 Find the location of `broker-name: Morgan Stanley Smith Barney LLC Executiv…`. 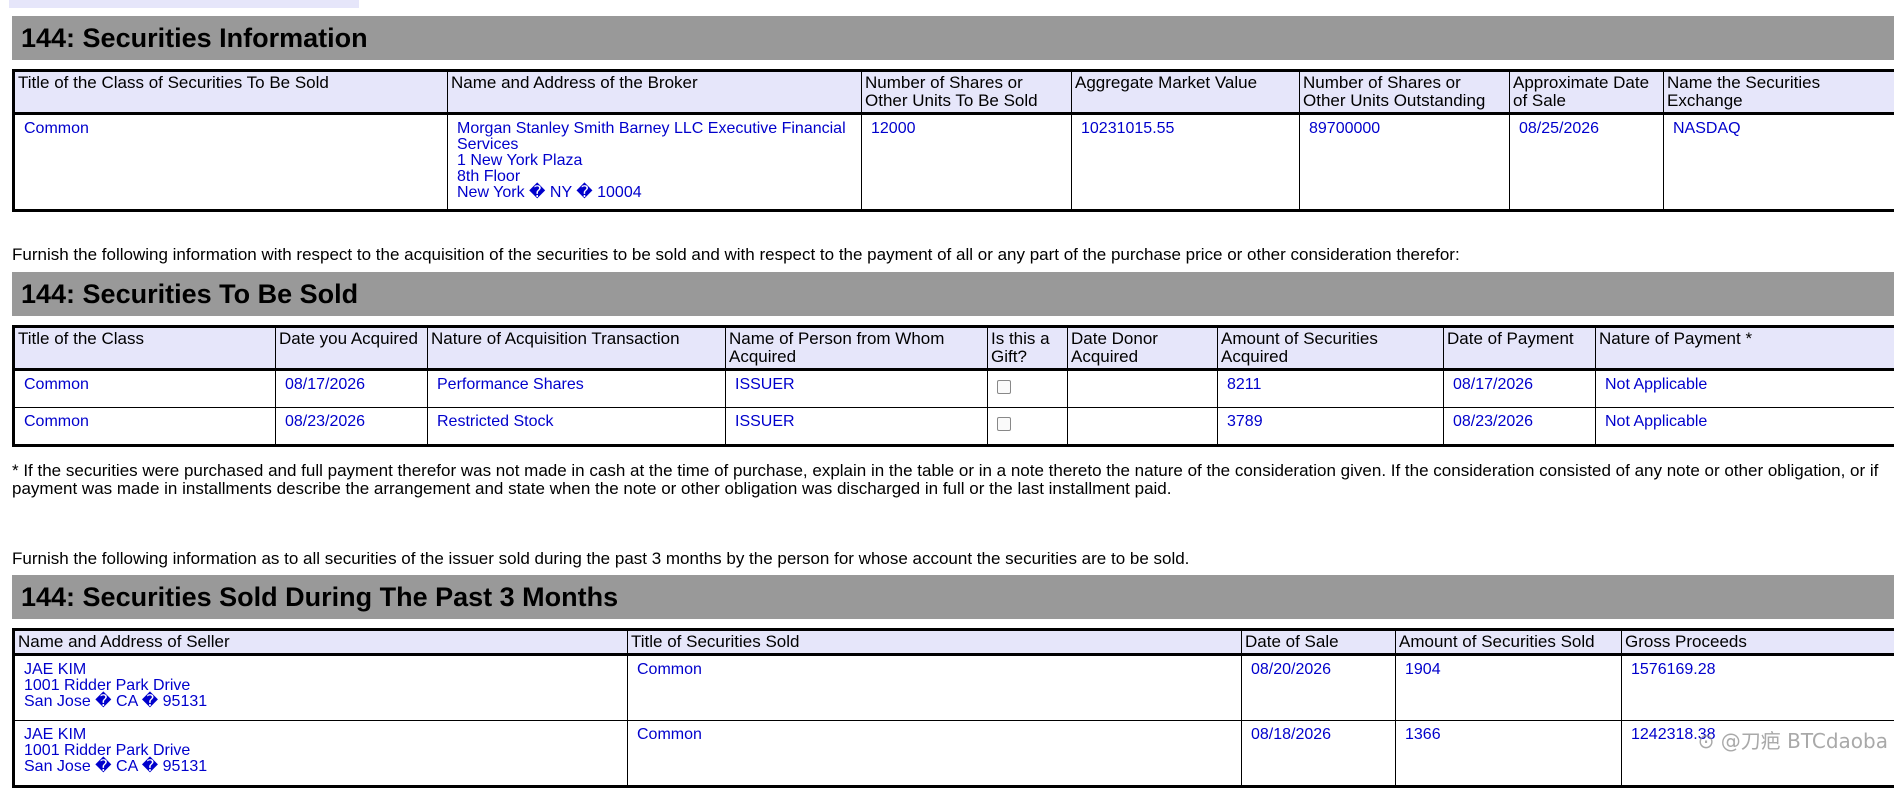

broker-name: Morgan Stanley Smith Barney LLC Executiv… is located at coordinates (654, 137).